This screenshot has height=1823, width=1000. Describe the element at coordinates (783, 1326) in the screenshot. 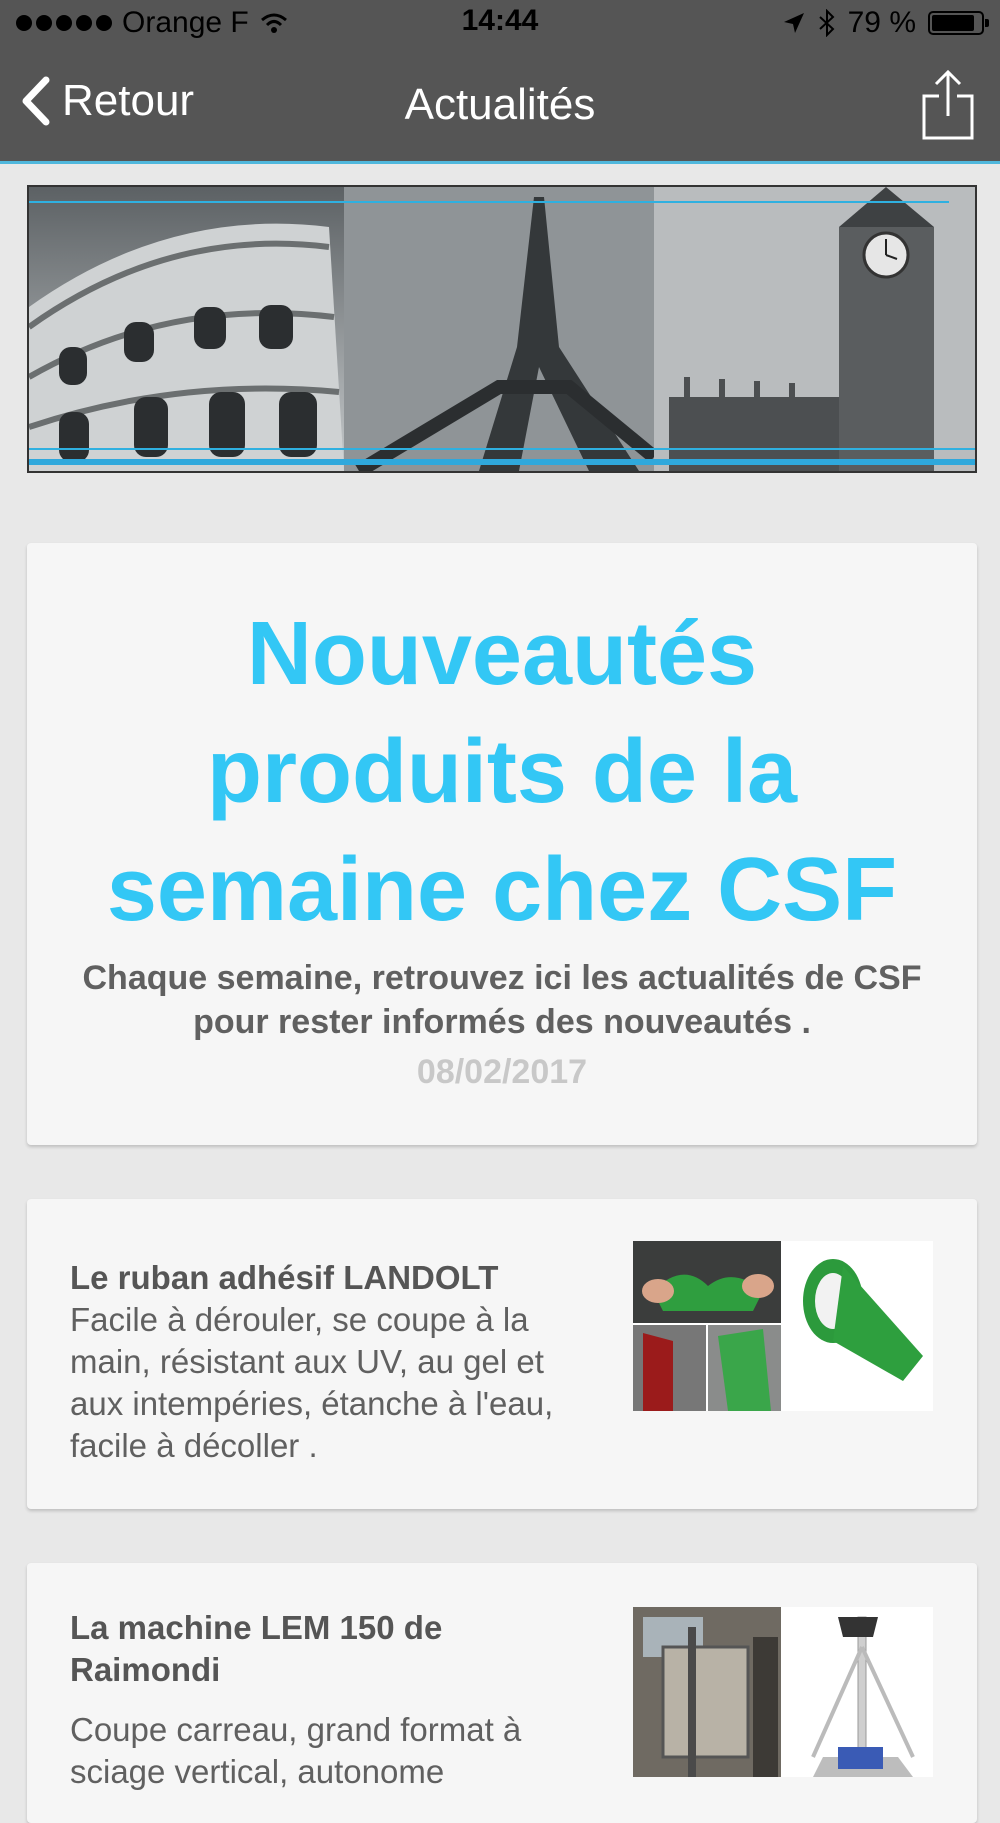

I see `tape-product-image` at that location.